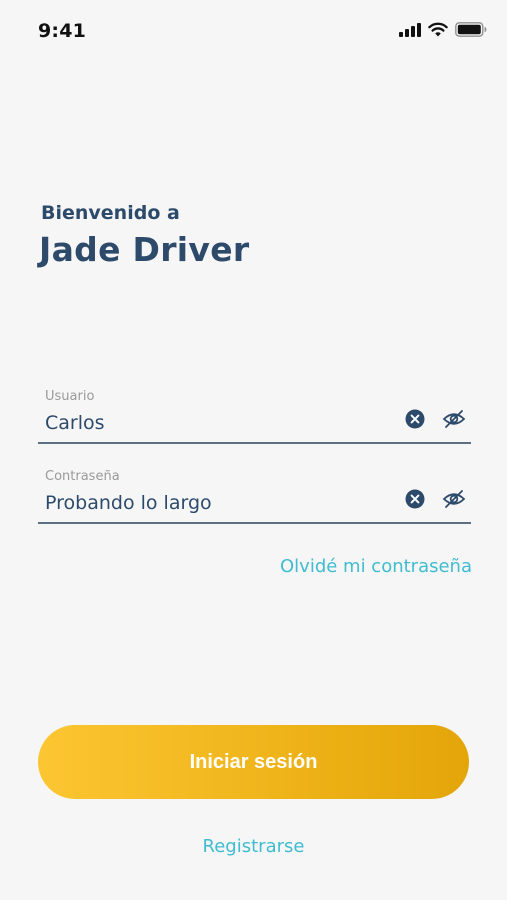 This screenshot has height=900, width=507. I want to click on username-input: Carlos, so click(75, 423).